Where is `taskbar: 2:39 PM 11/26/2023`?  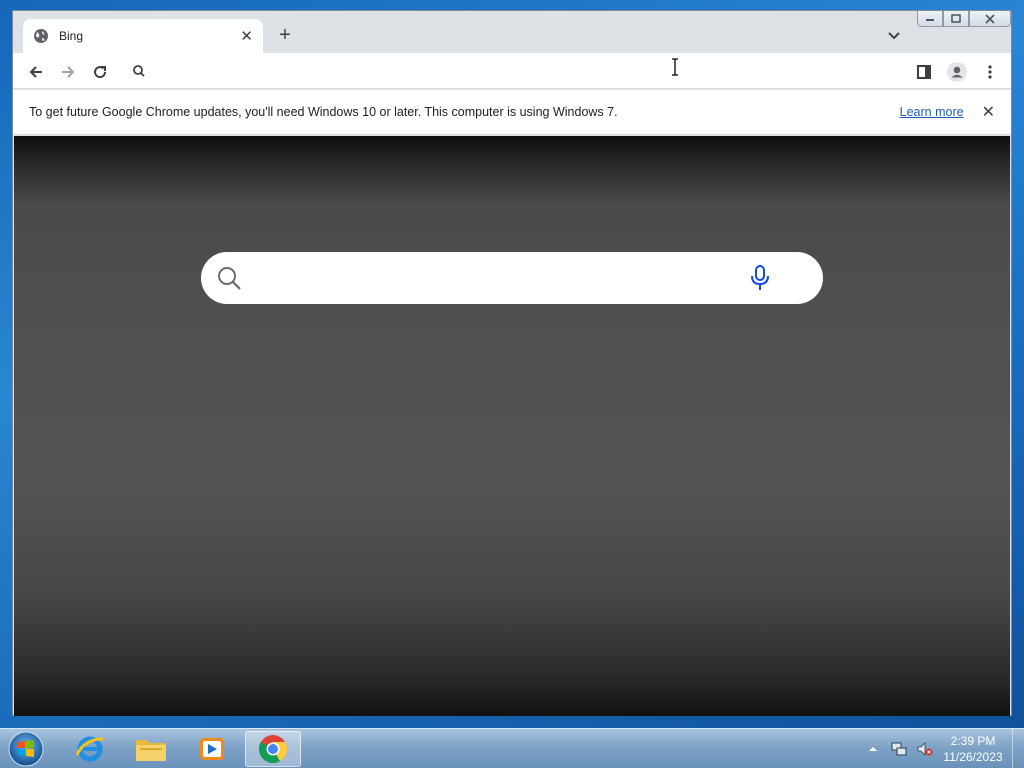 taskbar: 2:39 PM 11/26/2023 is located at coordinates (512, 748).